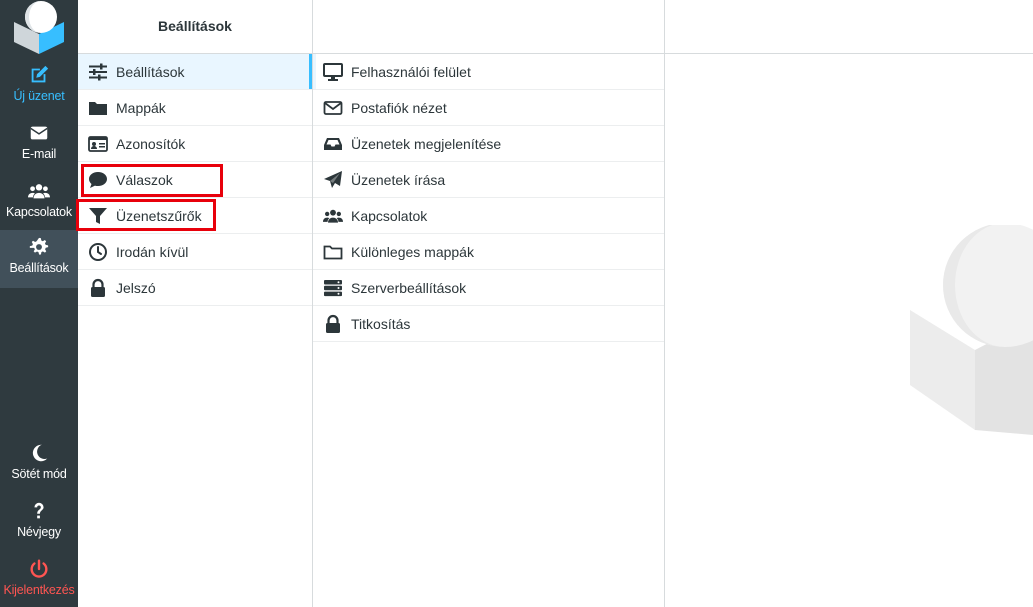  I want to click on settings-item-password: Jelszó, so click(195, 288).